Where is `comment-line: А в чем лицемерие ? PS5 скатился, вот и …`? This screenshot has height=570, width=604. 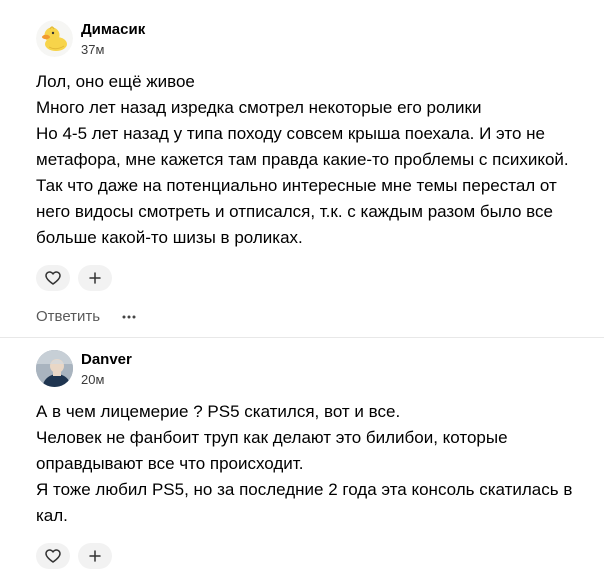 comment-line: А в чем лицемерие ? PS5 скатился, вот и … is located at coordinates (218, 411).